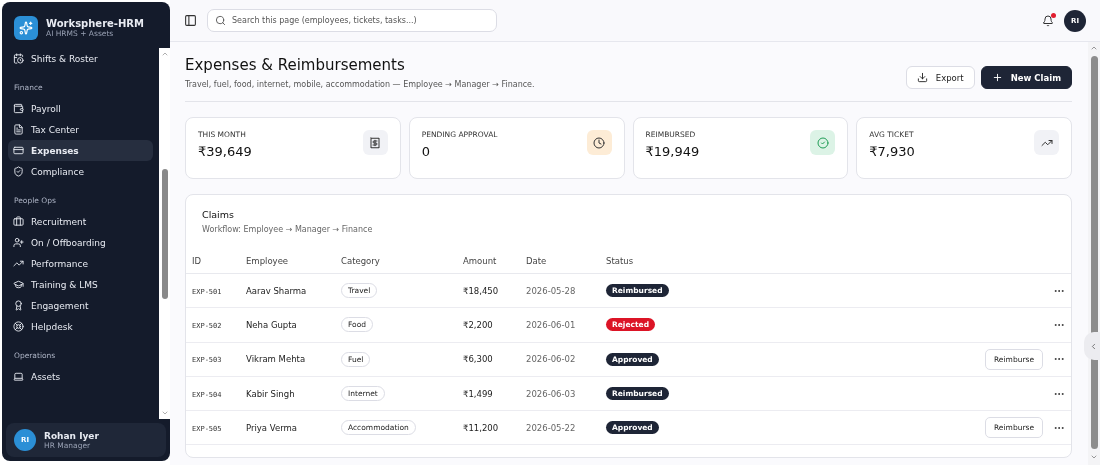 The image size is (1100, 465). What do you see at coordinates (892, 151) in the screenshot?
I see `stat-value: ₹7,930` at bounding box center [892, 151].